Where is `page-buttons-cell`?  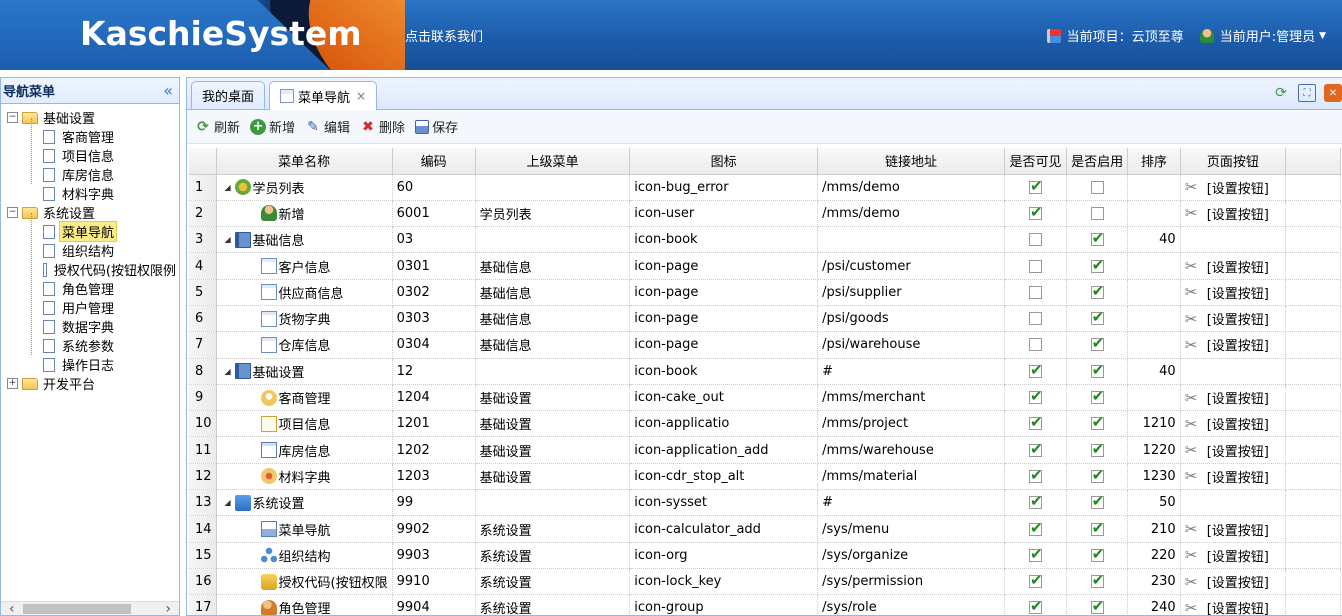
page-buttons-cell is located at coordinates (1233, 503).